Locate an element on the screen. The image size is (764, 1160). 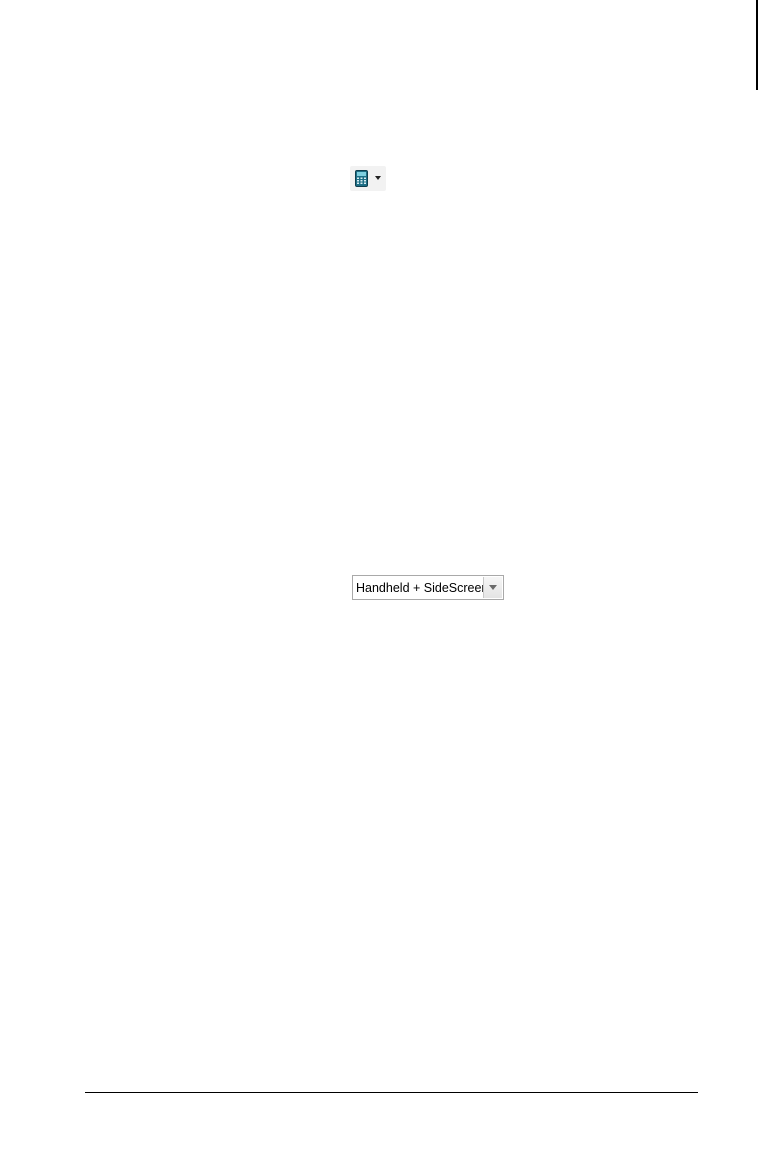
handheld-view-button is located at coordinates (368, 178).